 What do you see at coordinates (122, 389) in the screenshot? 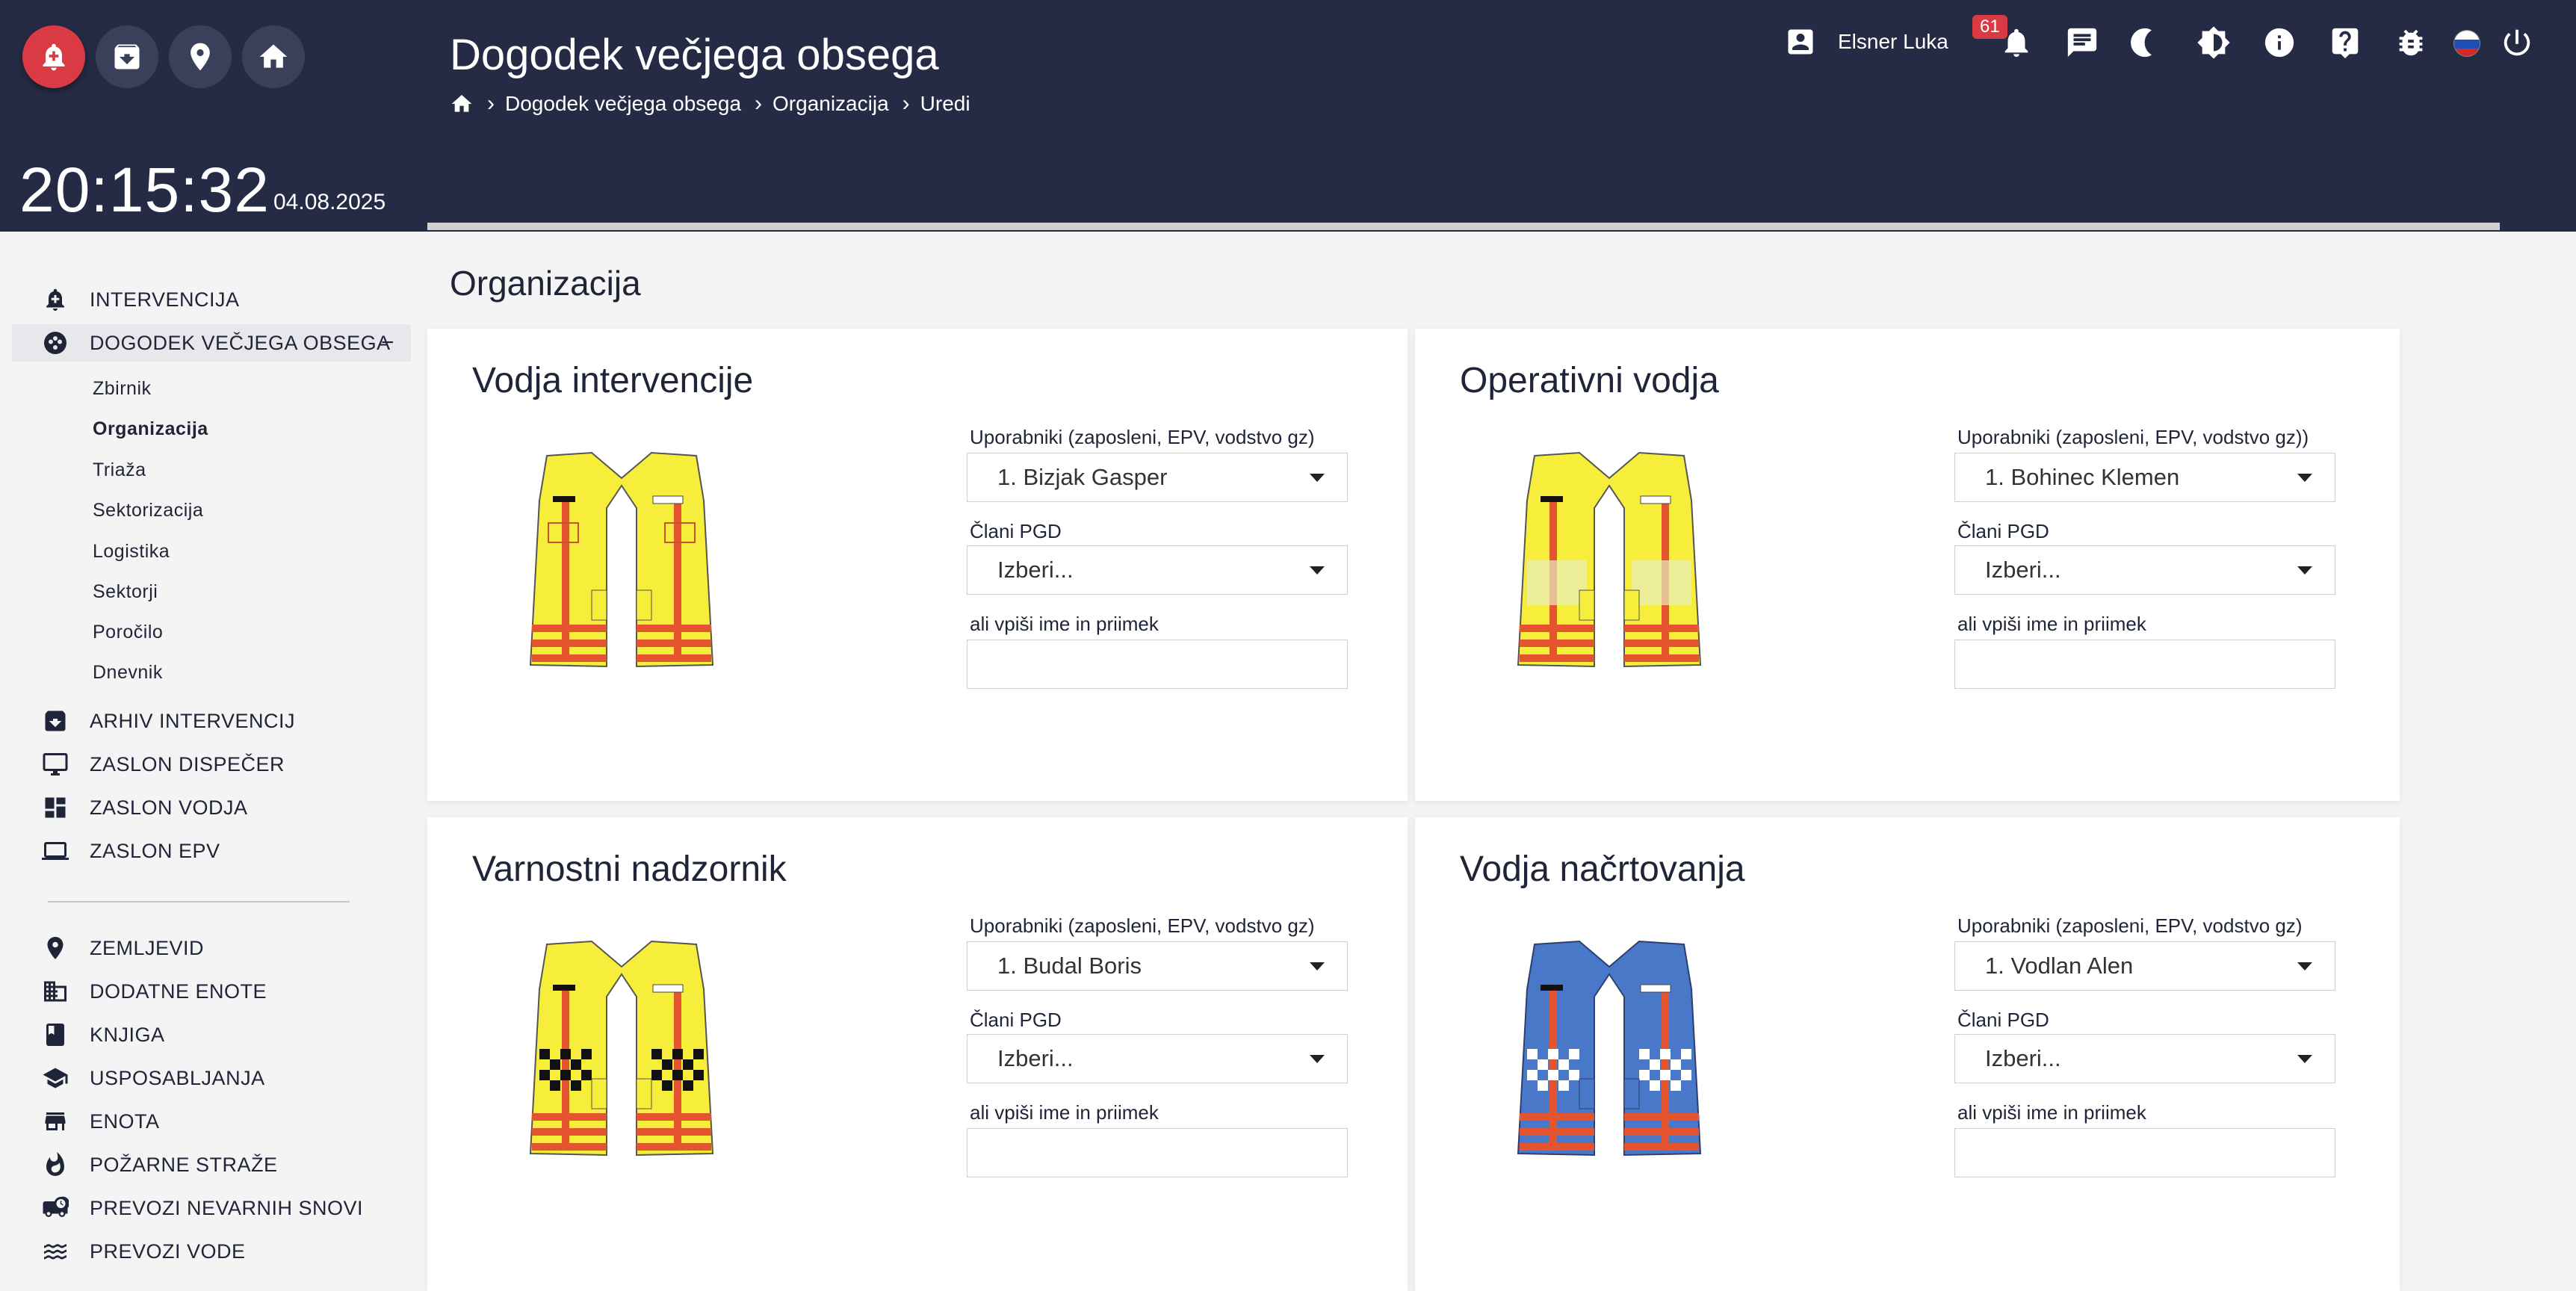
I see `sidebar-subitem-zbirnik: Zbirnik` at bounding box center [122, 389].